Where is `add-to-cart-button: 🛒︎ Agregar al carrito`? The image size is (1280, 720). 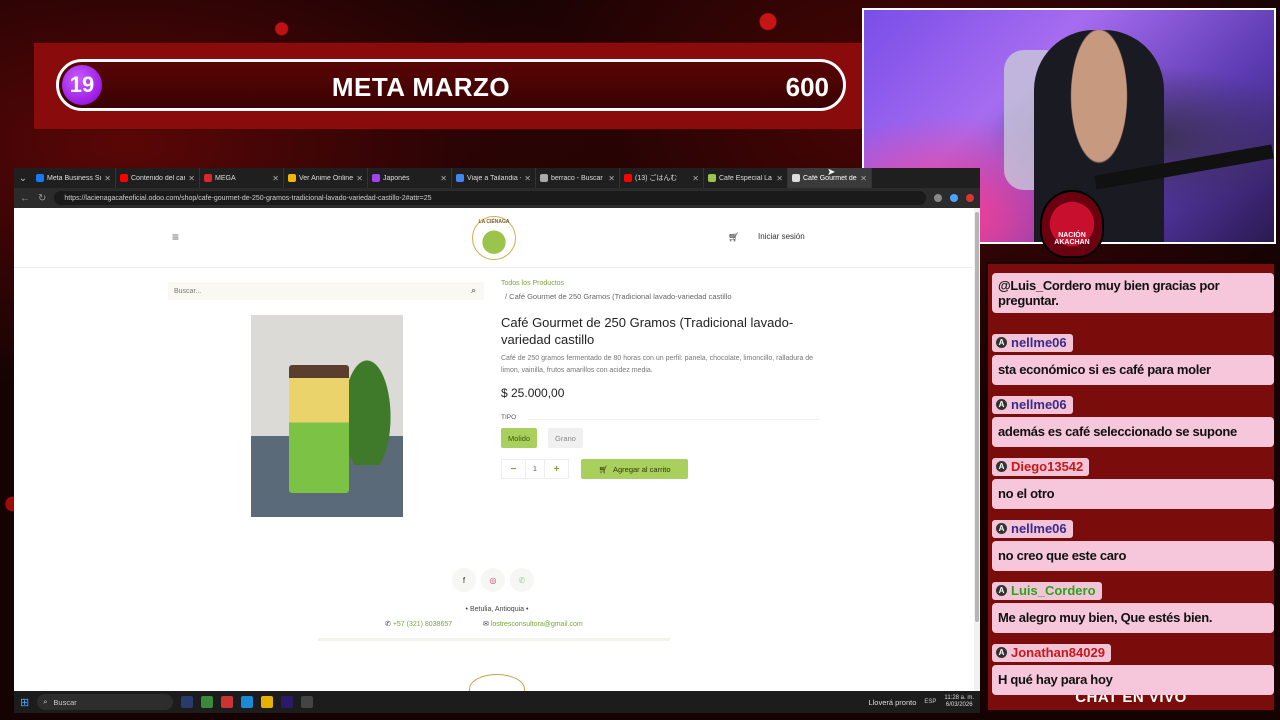 add-to-cart-button: 🛒︎ Agregar al carrito is located at coordinates (634, 469).